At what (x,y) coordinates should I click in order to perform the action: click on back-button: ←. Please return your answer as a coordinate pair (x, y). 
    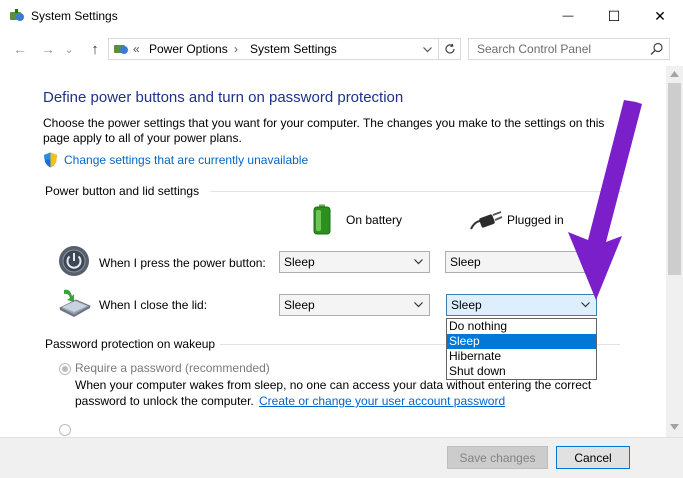
    Looking at the image, I should click on (20, 49).